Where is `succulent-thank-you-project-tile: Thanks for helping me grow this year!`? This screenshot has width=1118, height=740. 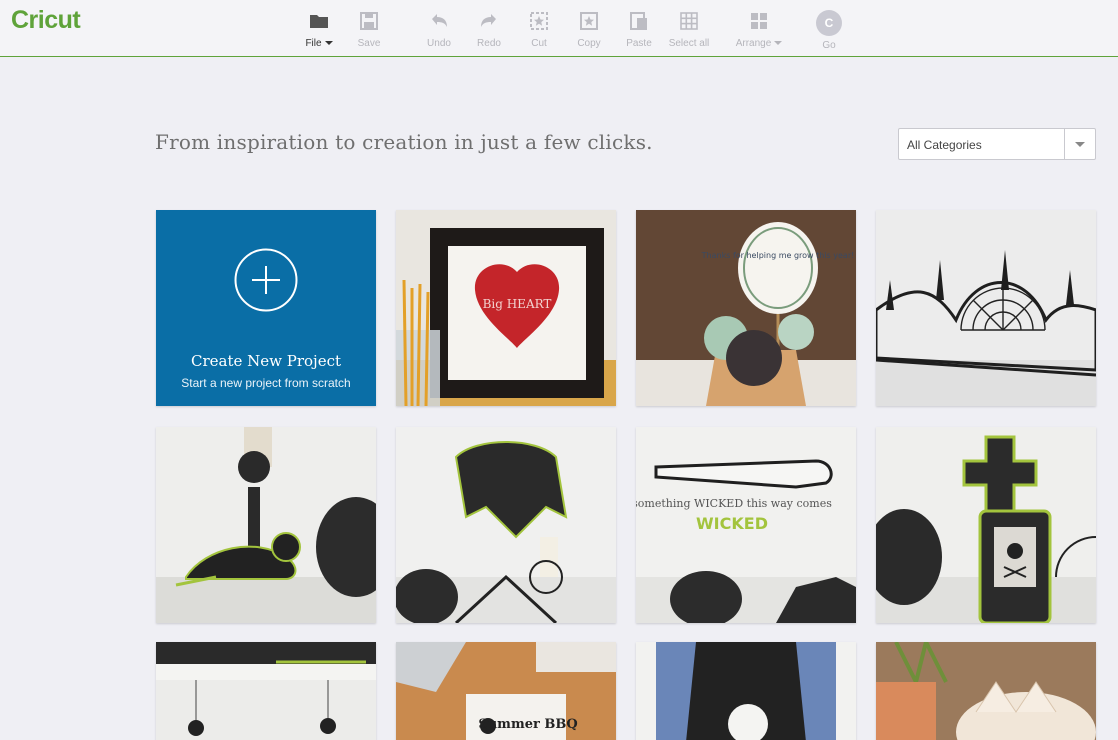 succulent-thank-you-project-tile: Thanks for helping me grow this year! is located at coordinates (746, 308).